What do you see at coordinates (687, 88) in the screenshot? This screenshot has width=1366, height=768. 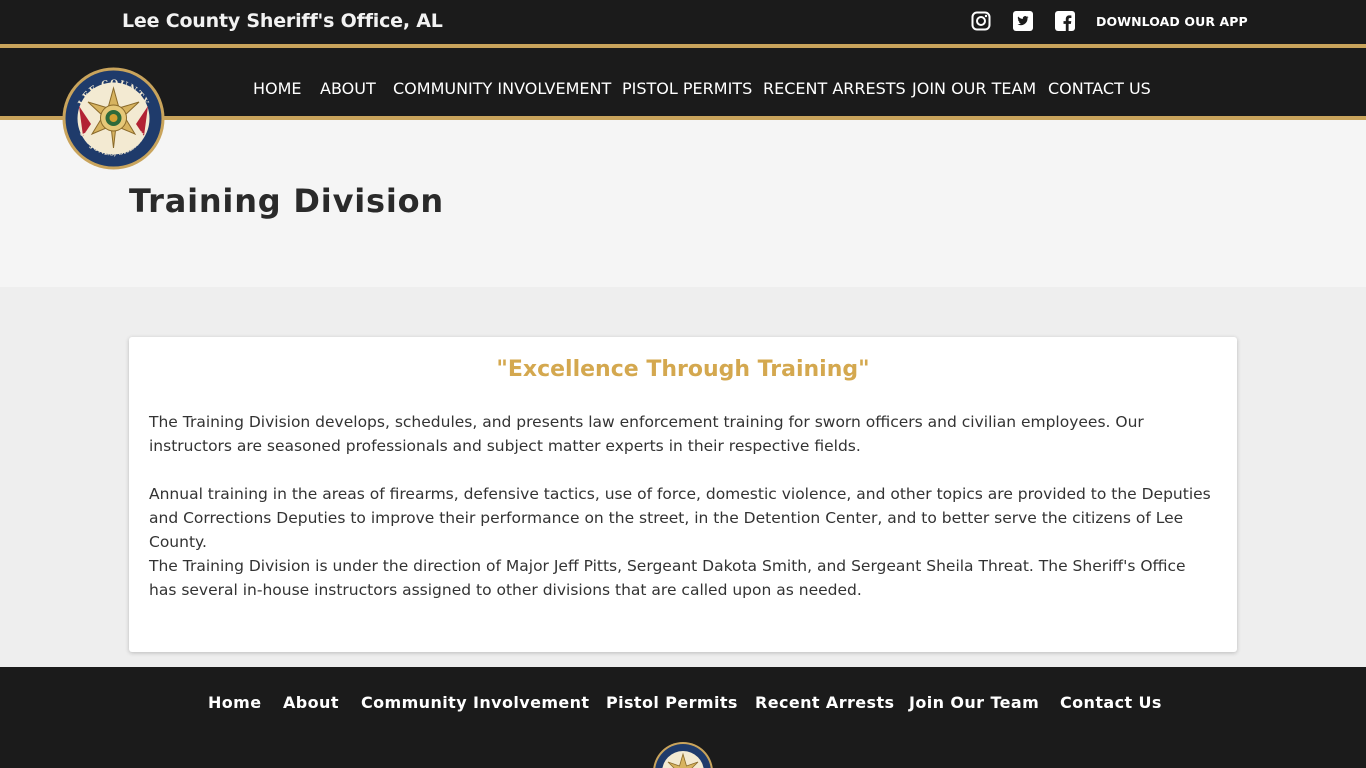 I see `nav-item-pistol-permits: PISTOL PERMITS` at bounding box center [687, 88].